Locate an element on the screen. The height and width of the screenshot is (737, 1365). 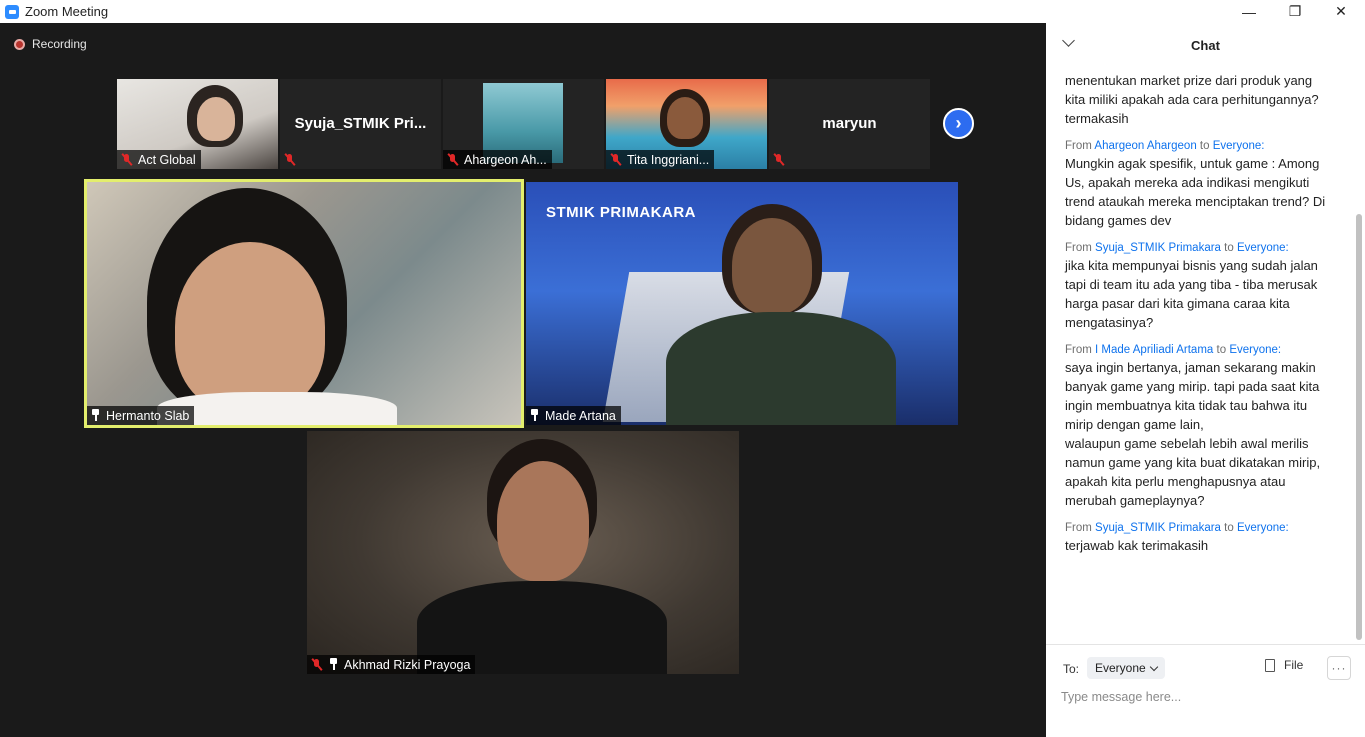
participant-shirt is located at coordinates (781, 368).